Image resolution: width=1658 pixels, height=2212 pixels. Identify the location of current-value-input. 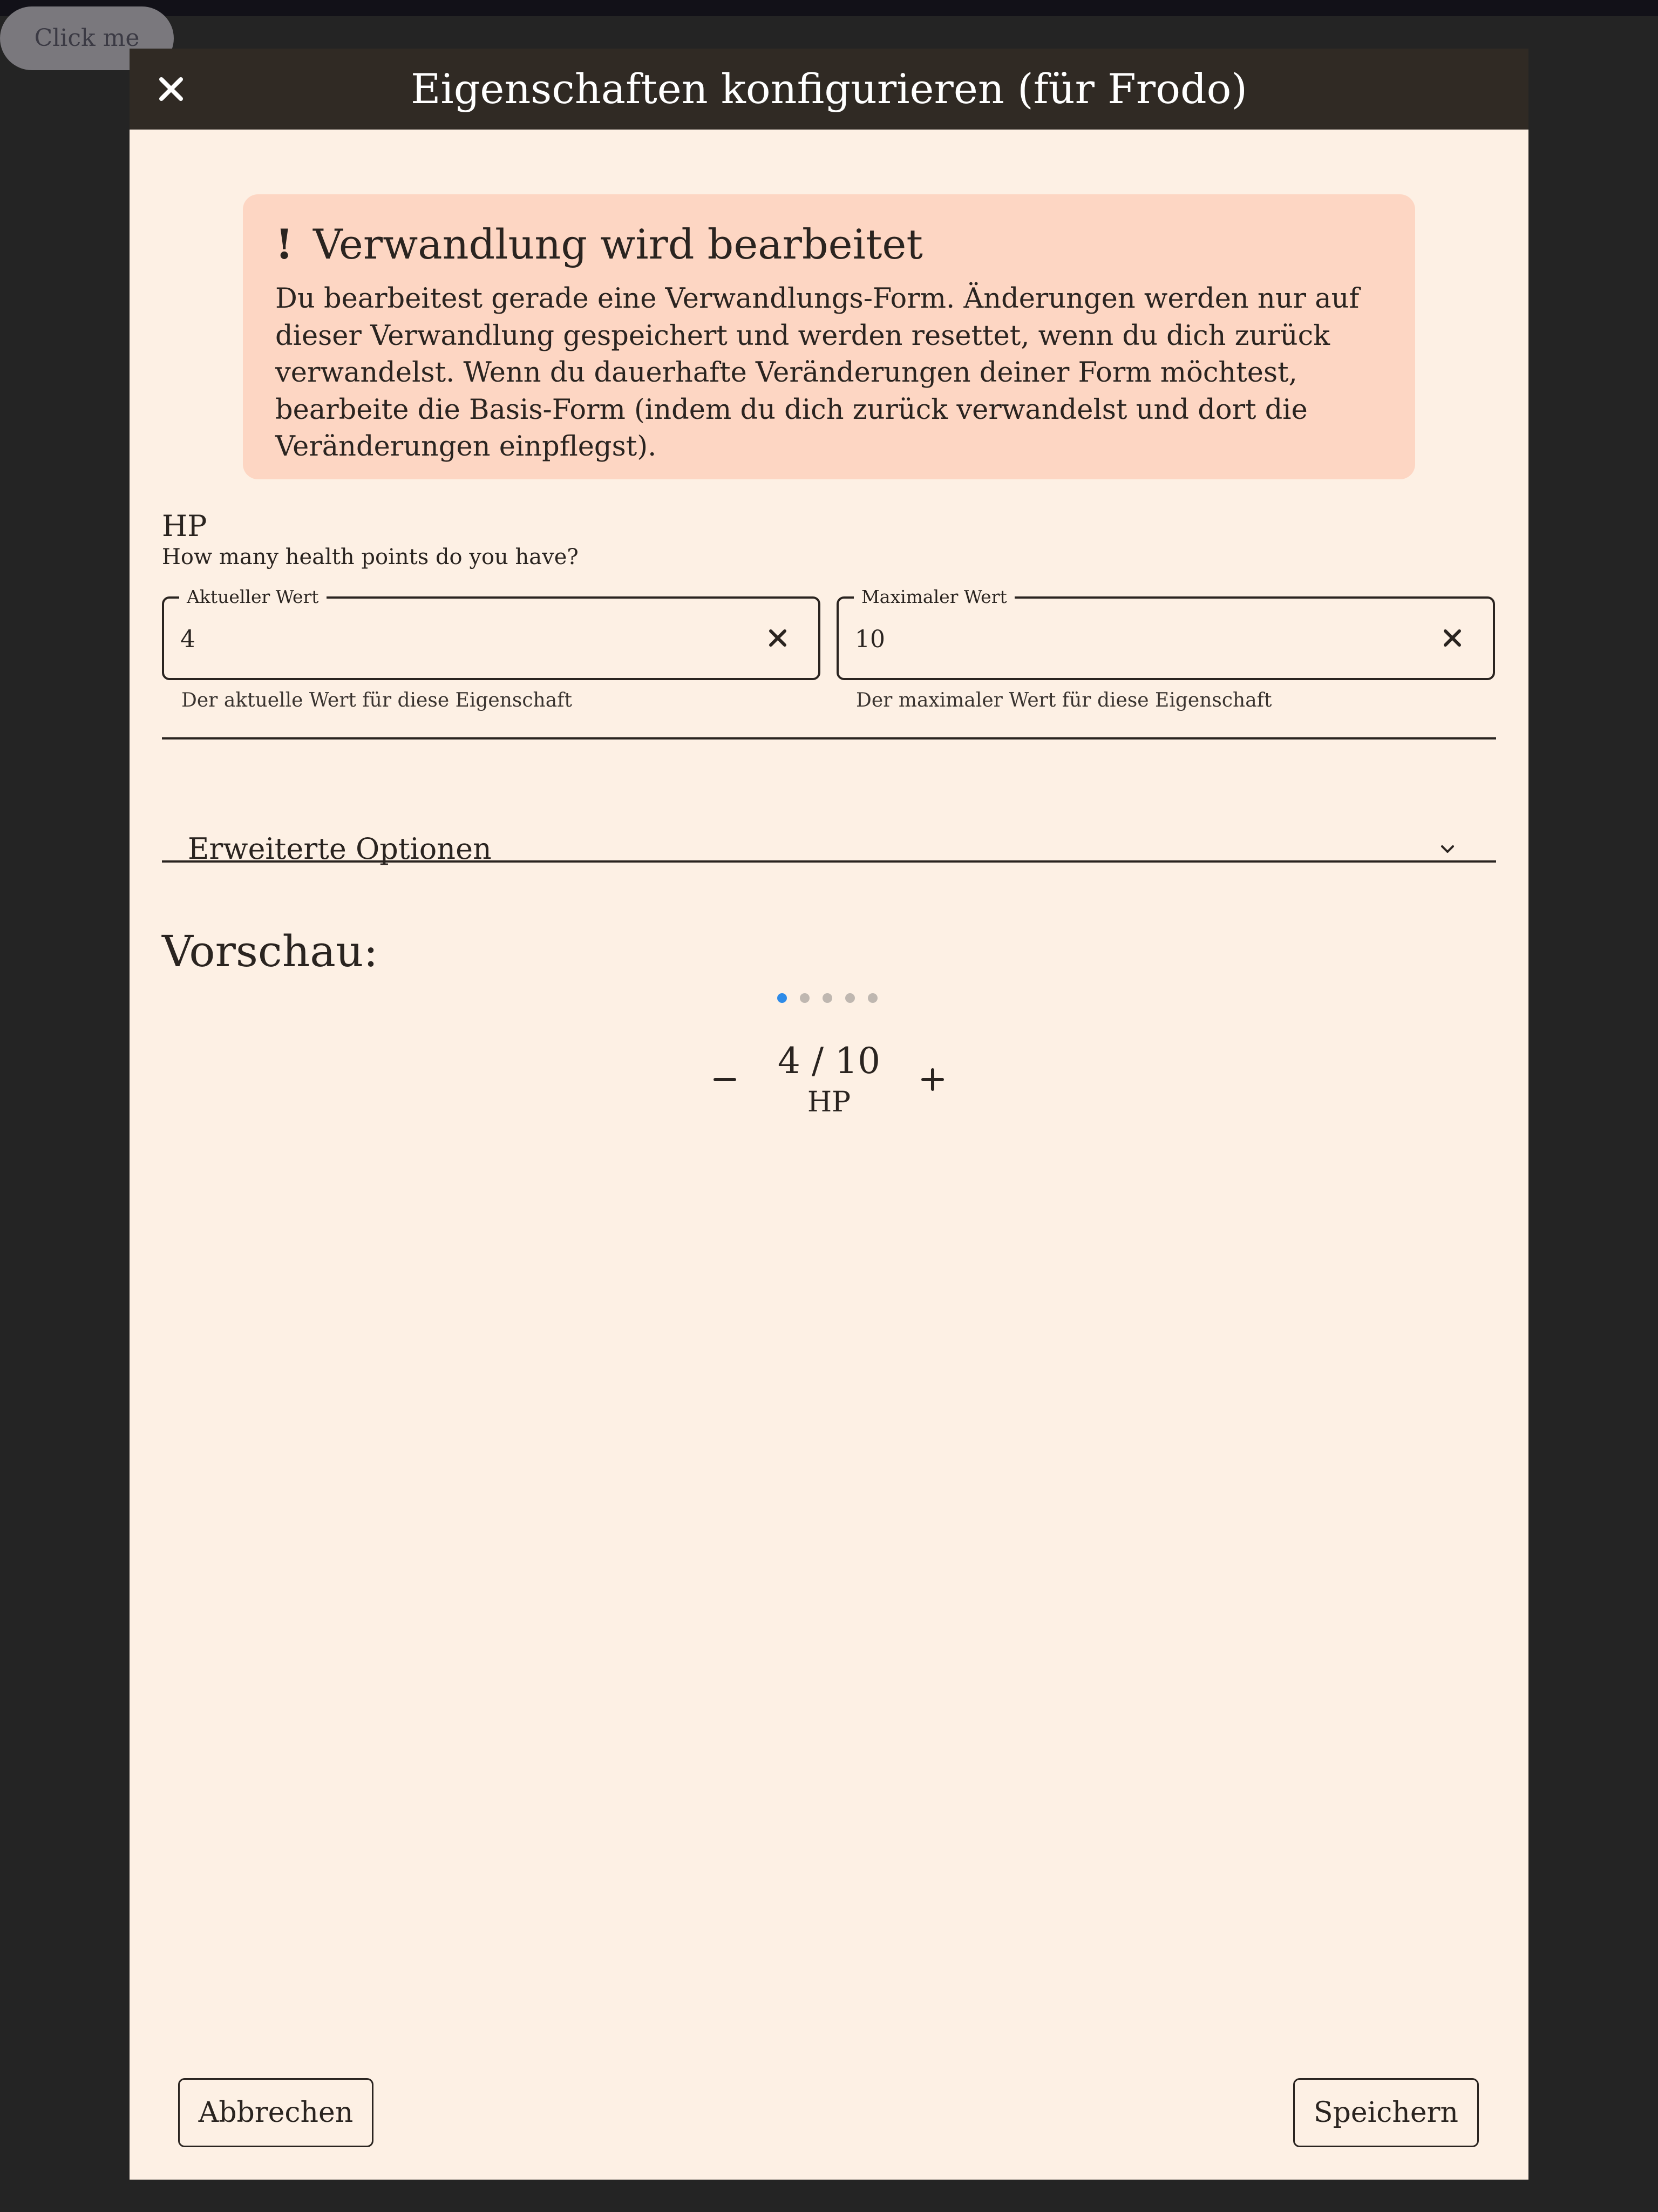
(450, 639).